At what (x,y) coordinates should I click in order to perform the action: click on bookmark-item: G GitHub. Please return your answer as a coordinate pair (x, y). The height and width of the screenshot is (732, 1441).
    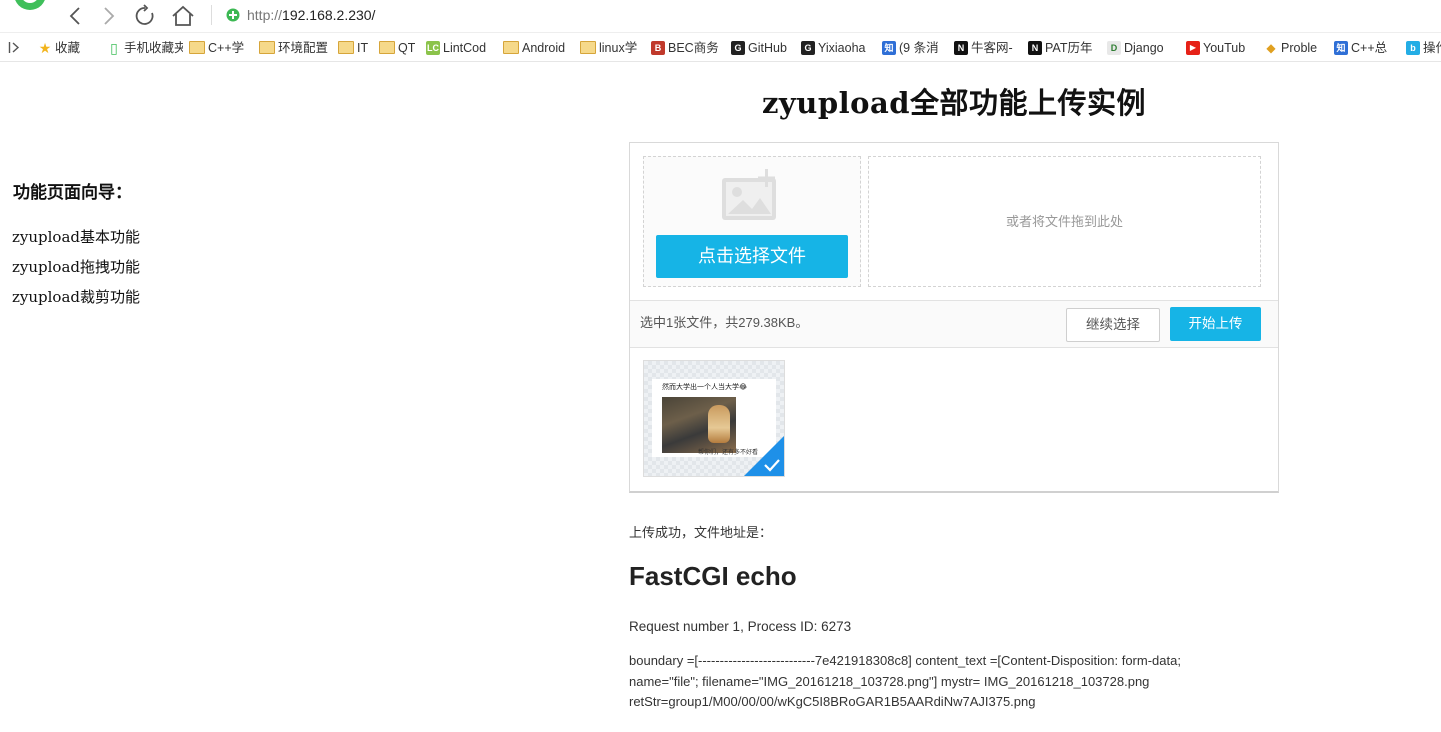
    Looking at the image, I should click on (759, 48).